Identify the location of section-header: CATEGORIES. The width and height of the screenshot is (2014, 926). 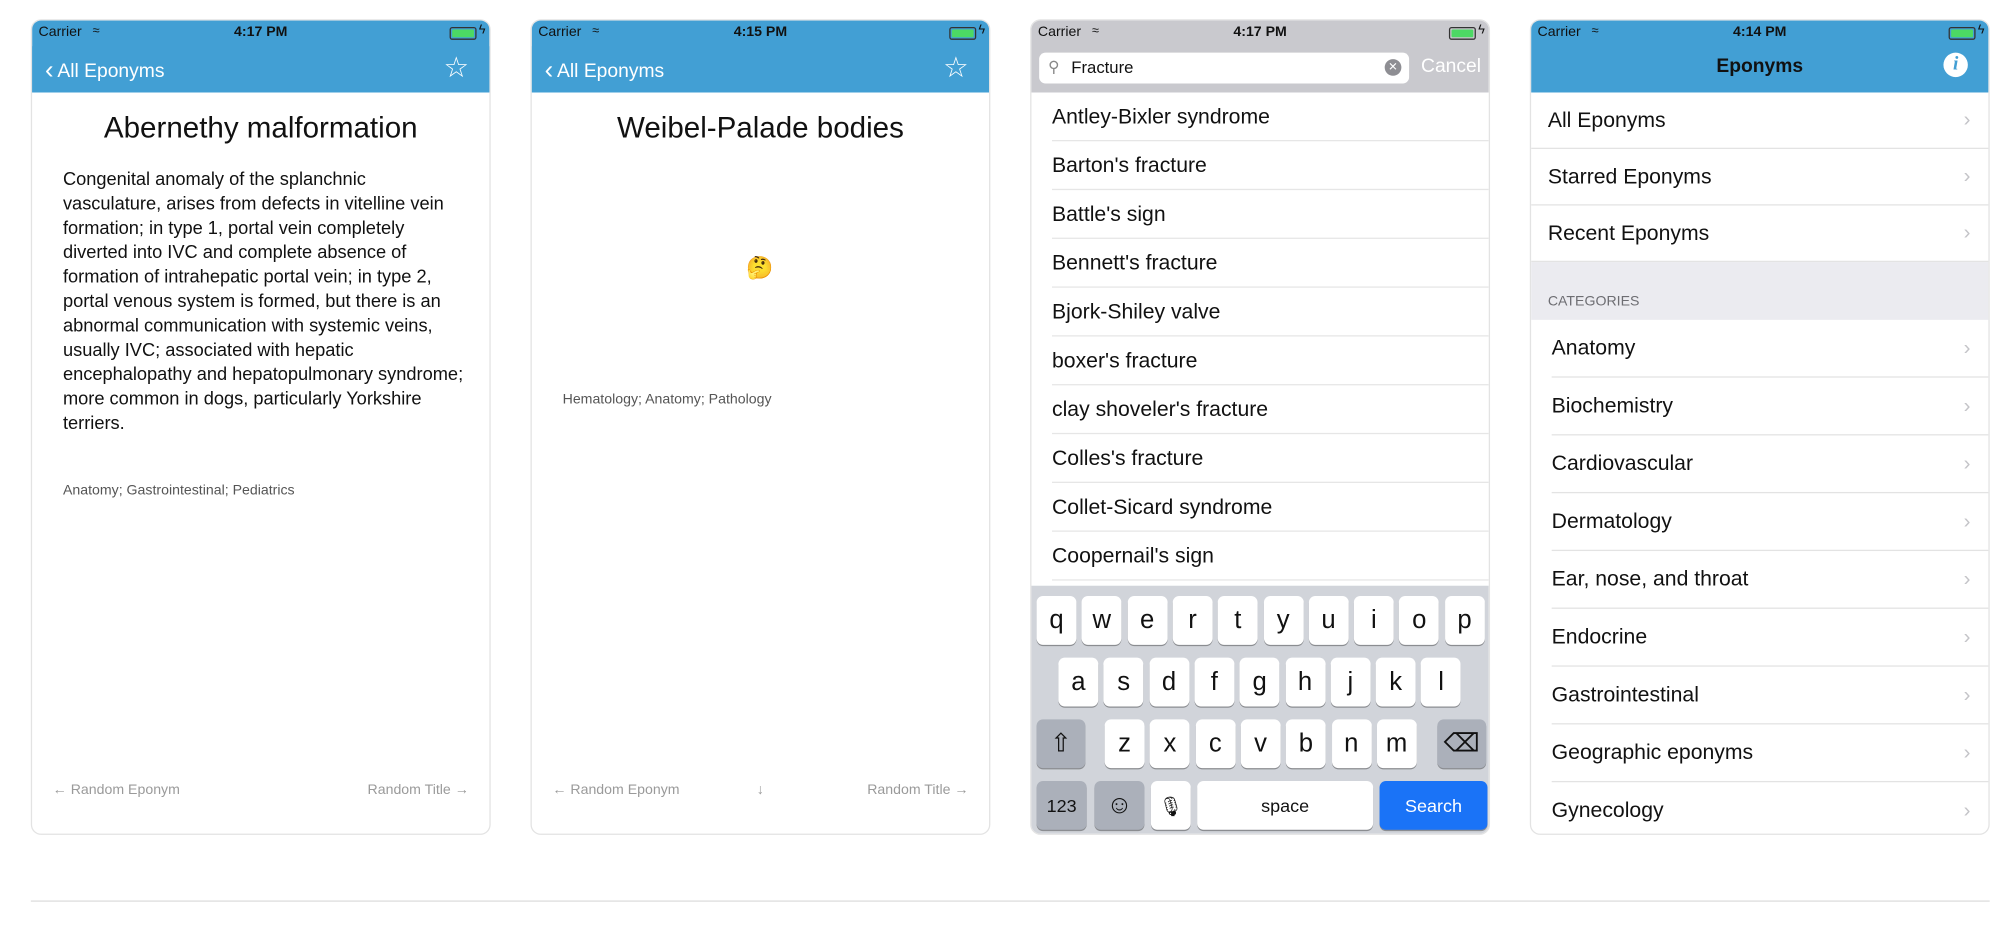
(1760, 291).